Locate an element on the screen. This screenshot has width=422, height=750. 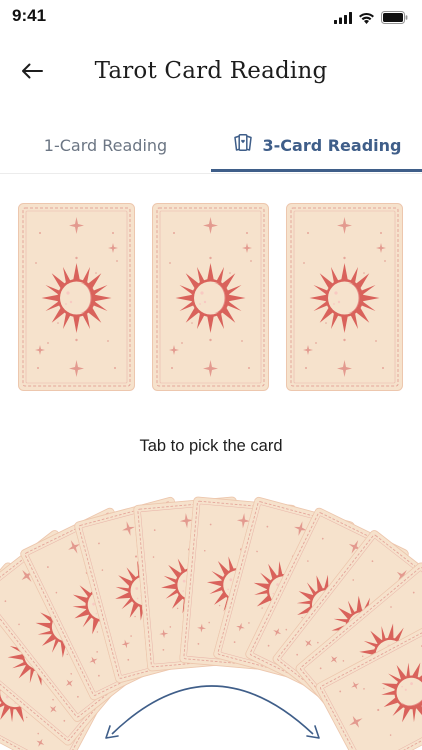
reading-tabs: 1-Card Reading 3-Card Reading is located at coordinates (211, 146).